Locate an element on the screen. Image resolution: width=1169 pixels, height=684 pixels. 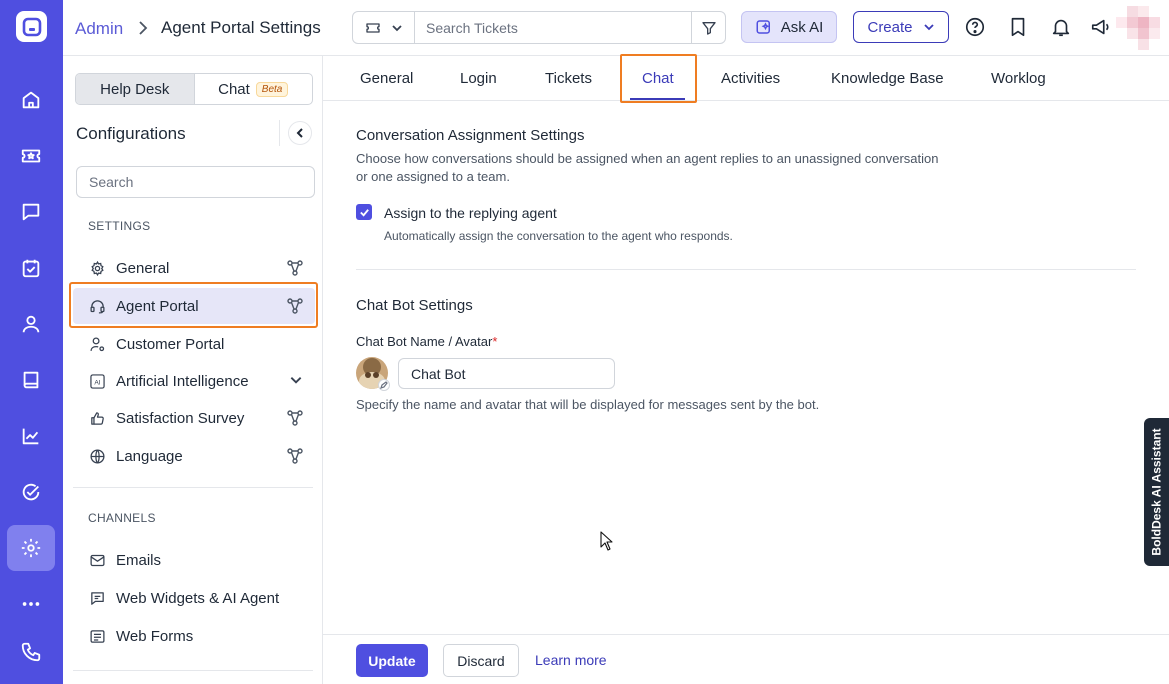
ai-assistant-label: BoldDesk AI Assistant is located at coordinates (1156, 492).